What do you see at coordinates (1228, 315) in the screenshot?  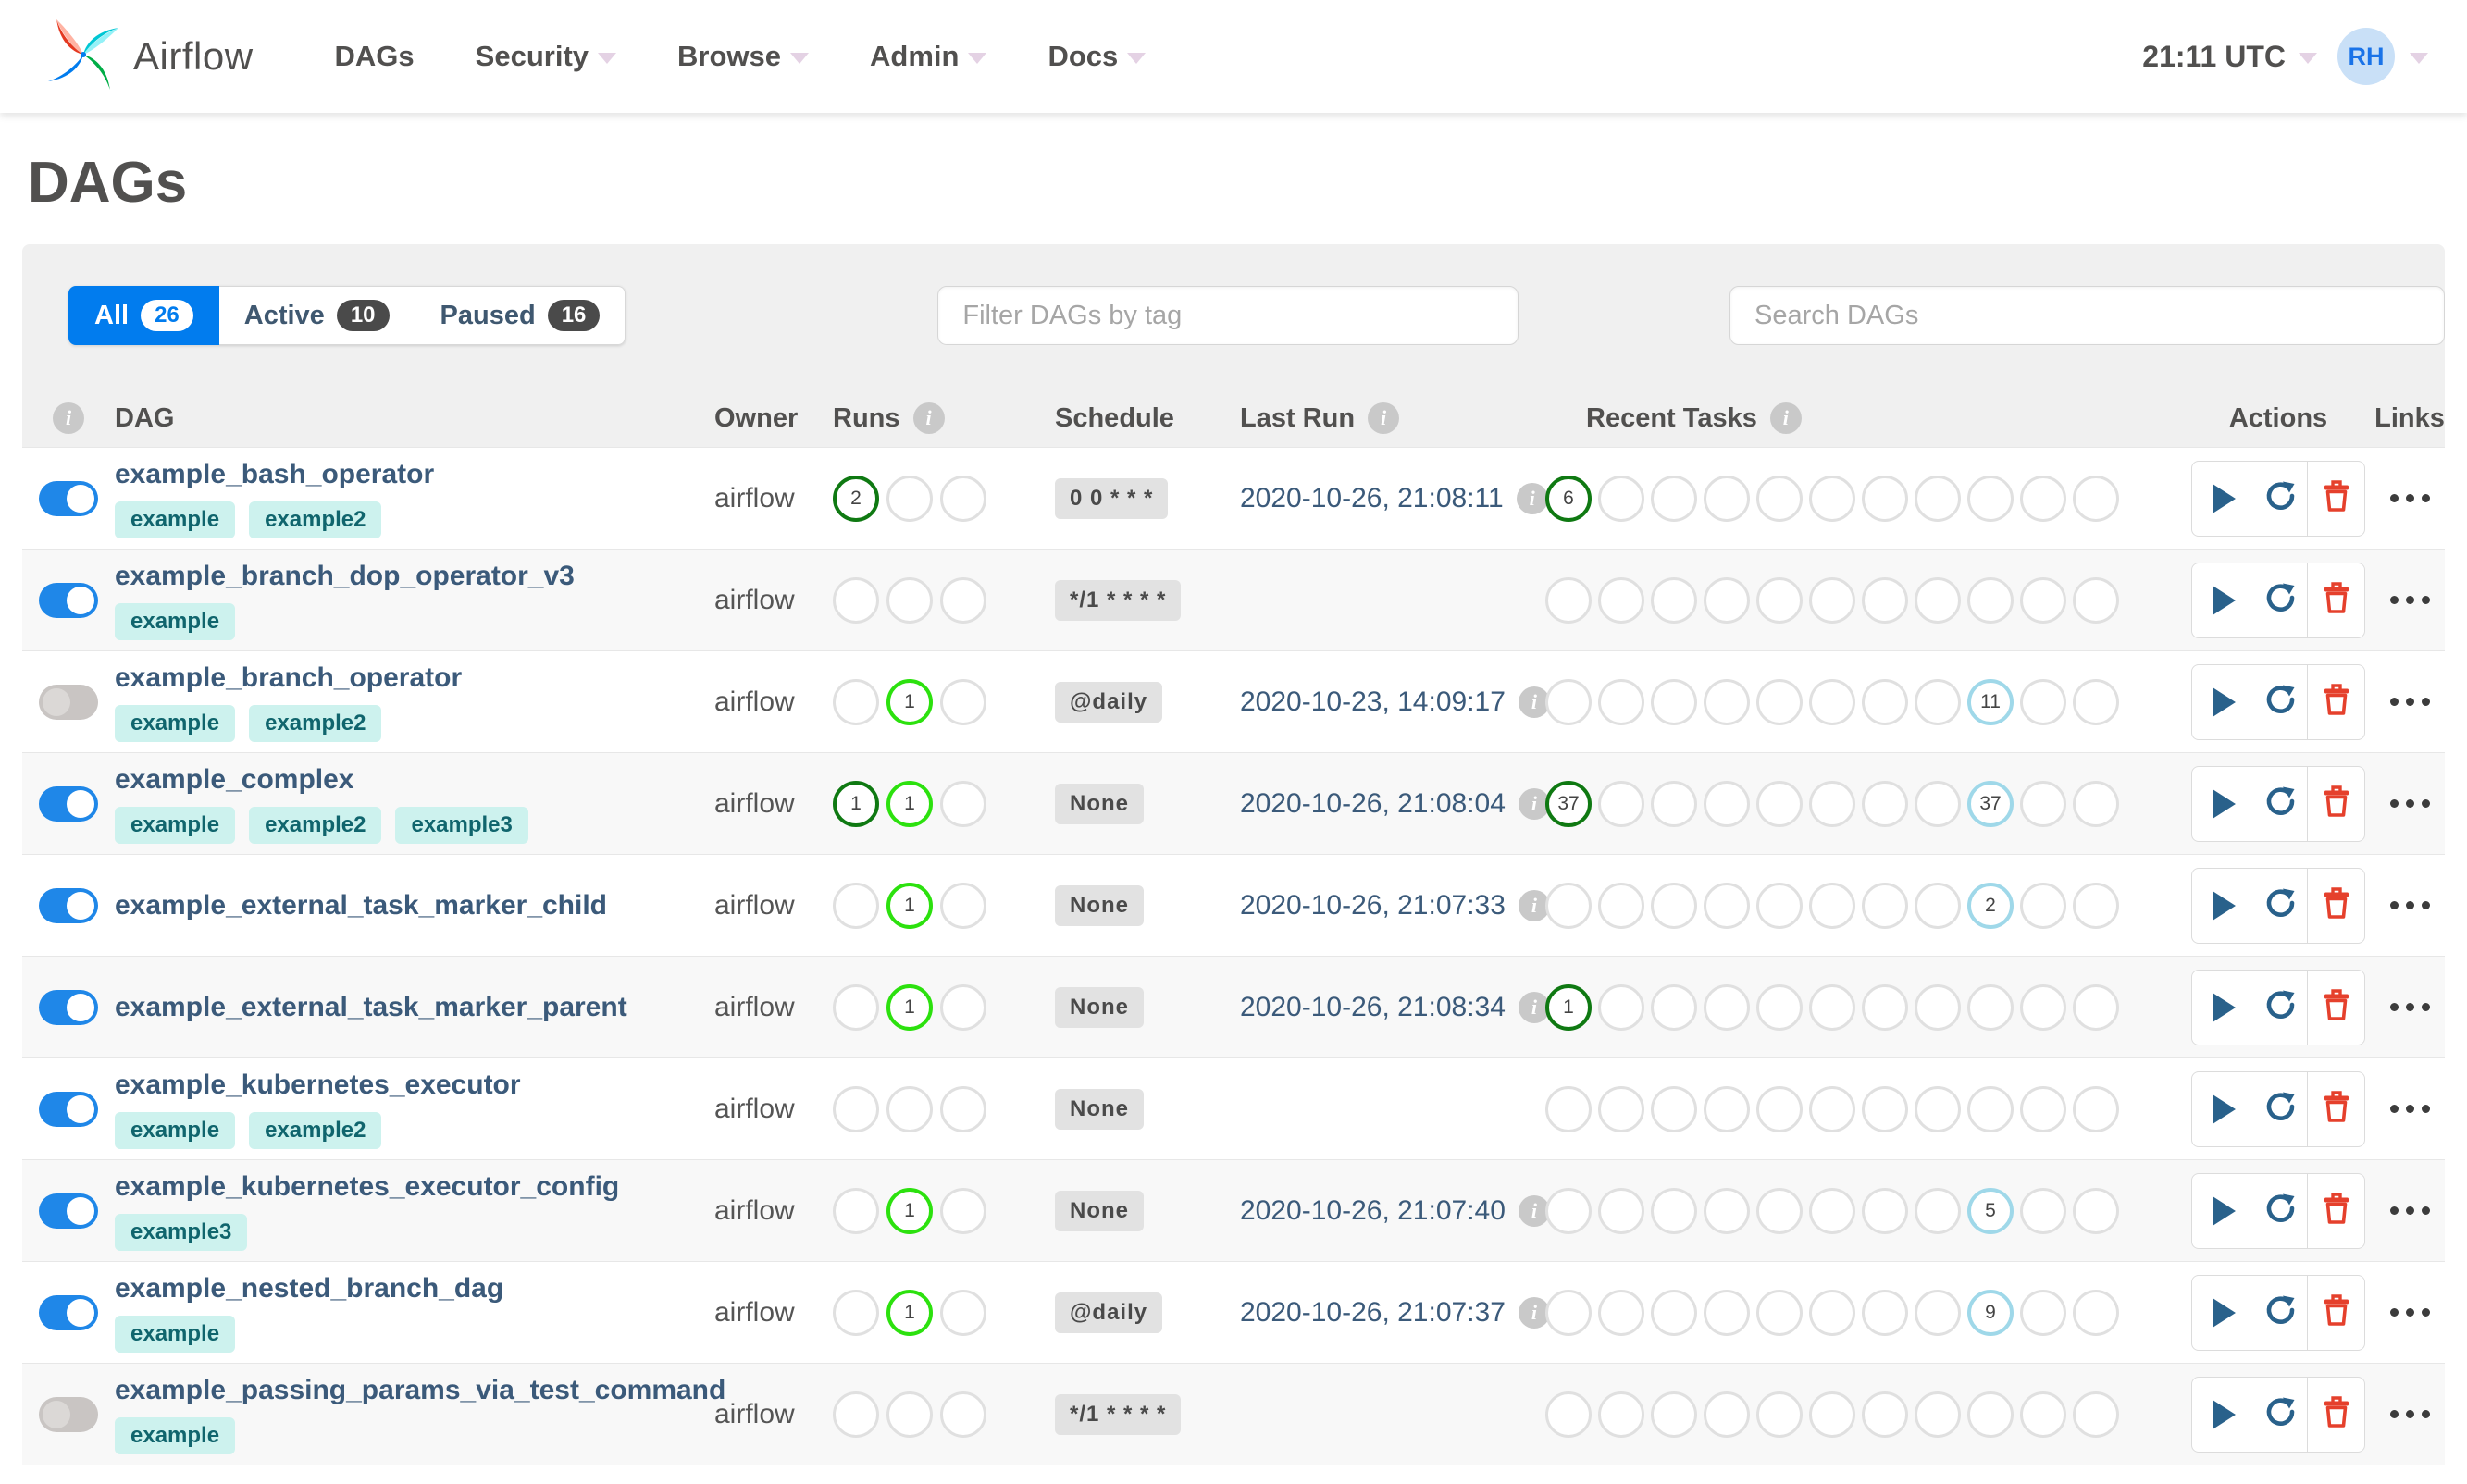 I see `tag-filter-input` at bounding box center [1228, 315].